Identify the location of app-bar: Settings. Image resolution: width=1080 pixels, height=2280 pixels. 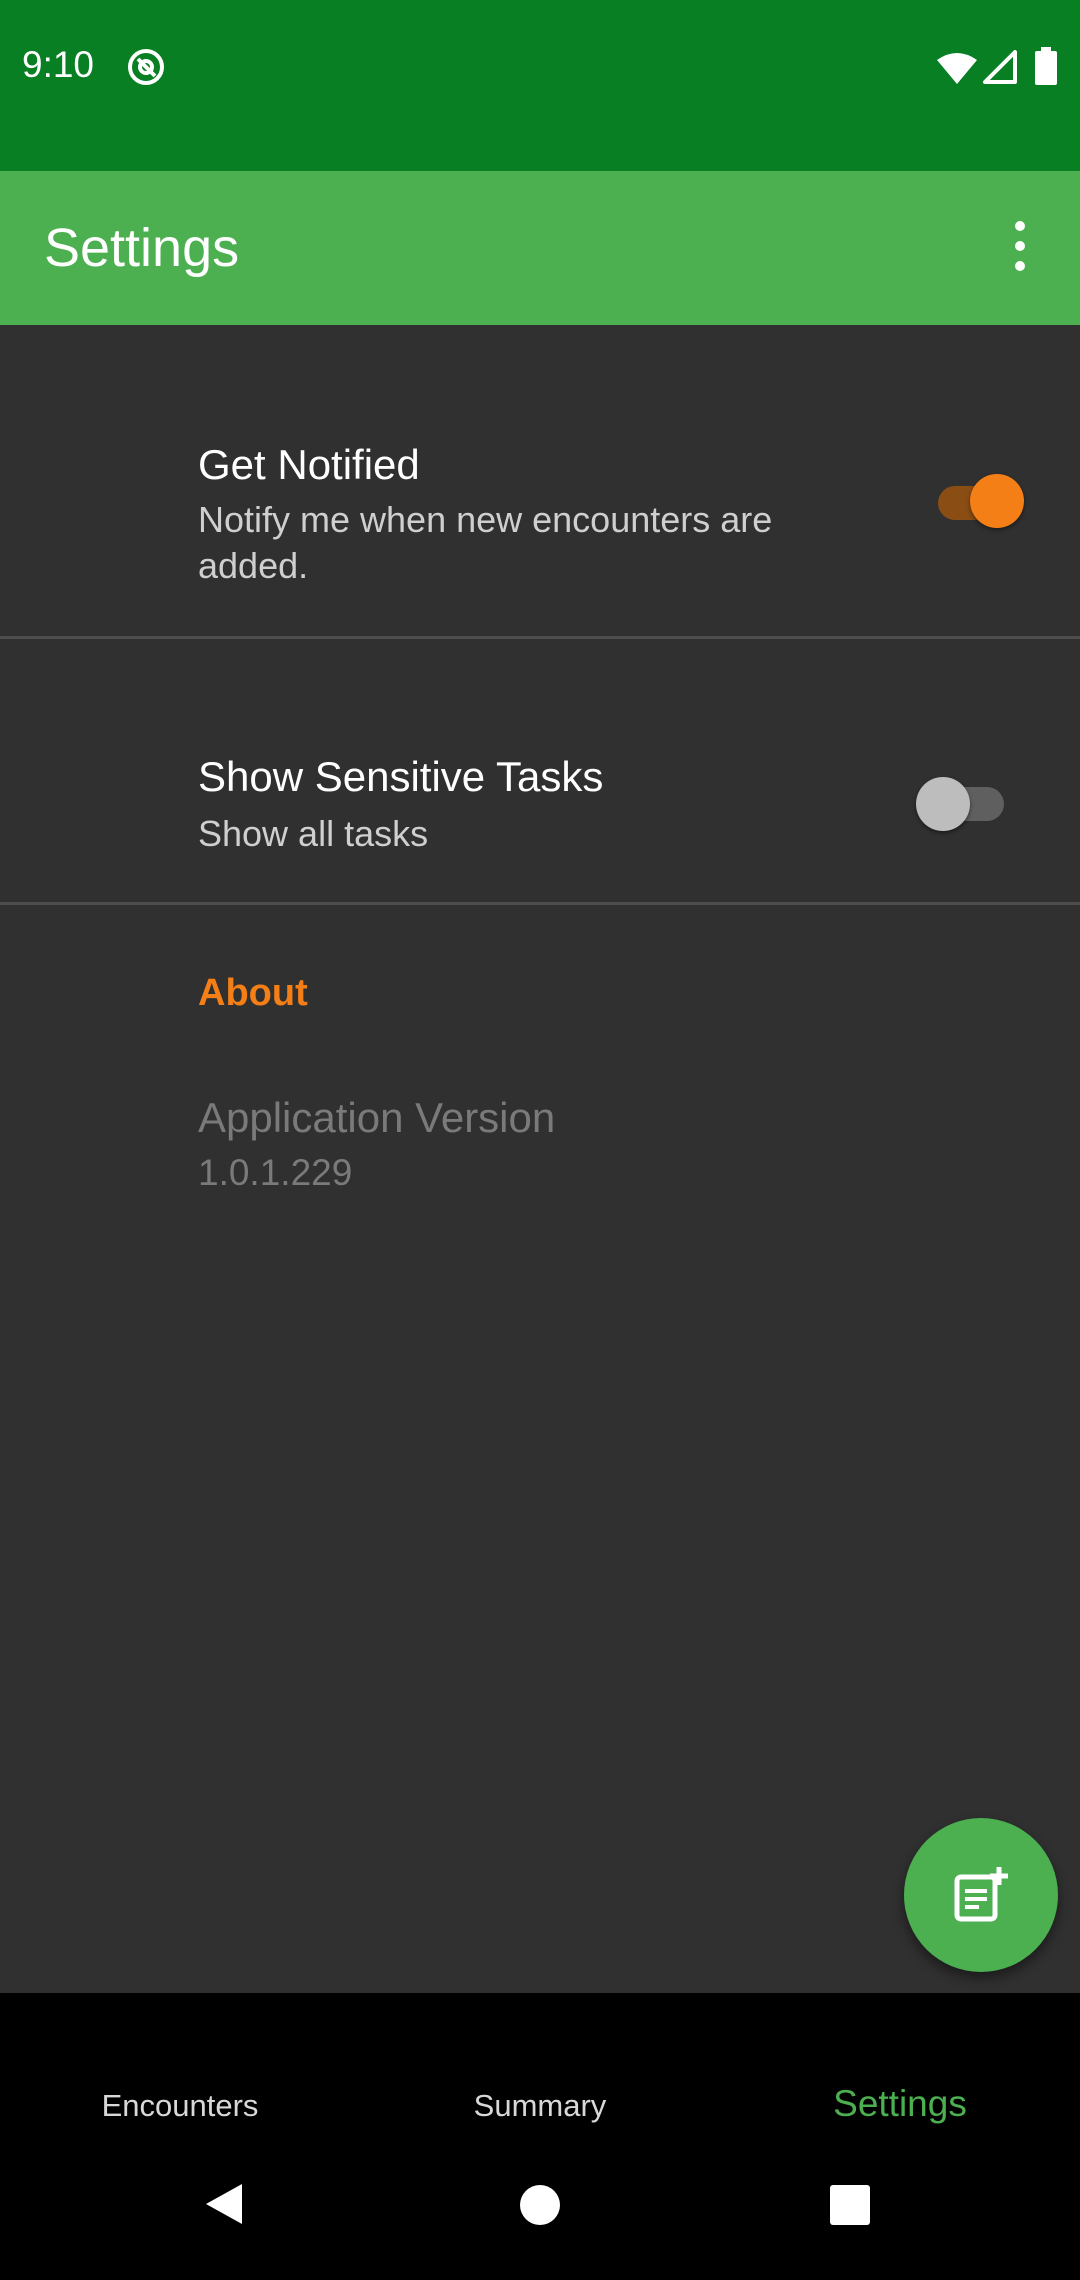
(540, 248).